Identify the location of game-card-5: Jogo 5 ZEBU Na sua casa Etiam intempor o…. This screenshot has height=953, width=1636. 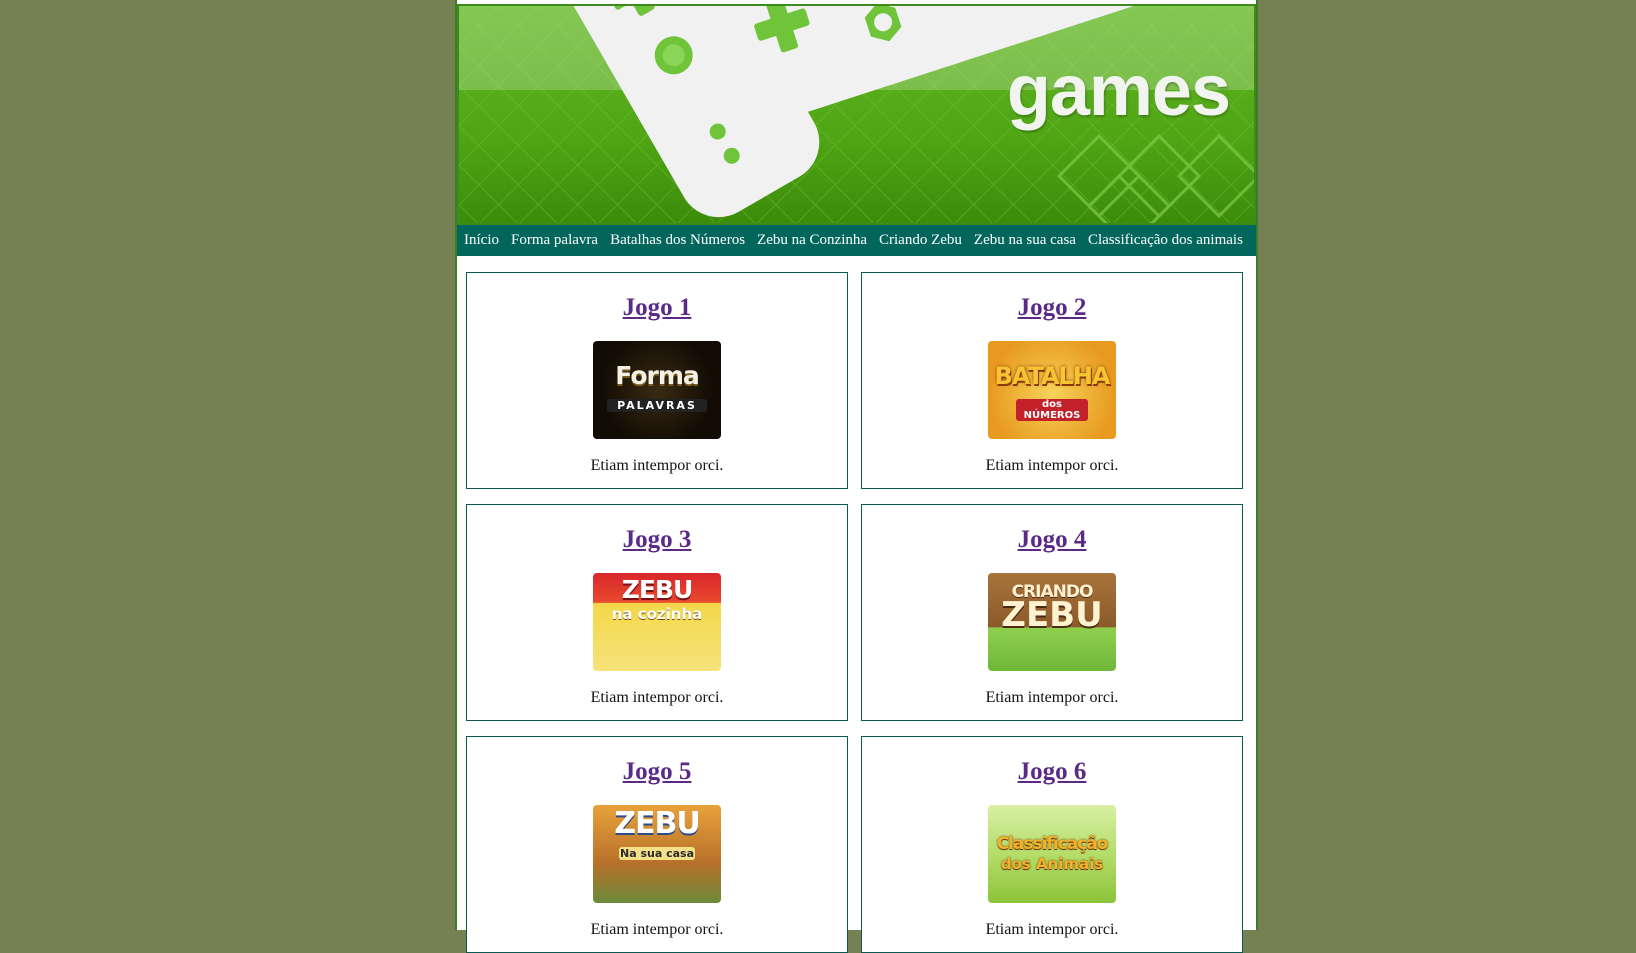
(657, 844).